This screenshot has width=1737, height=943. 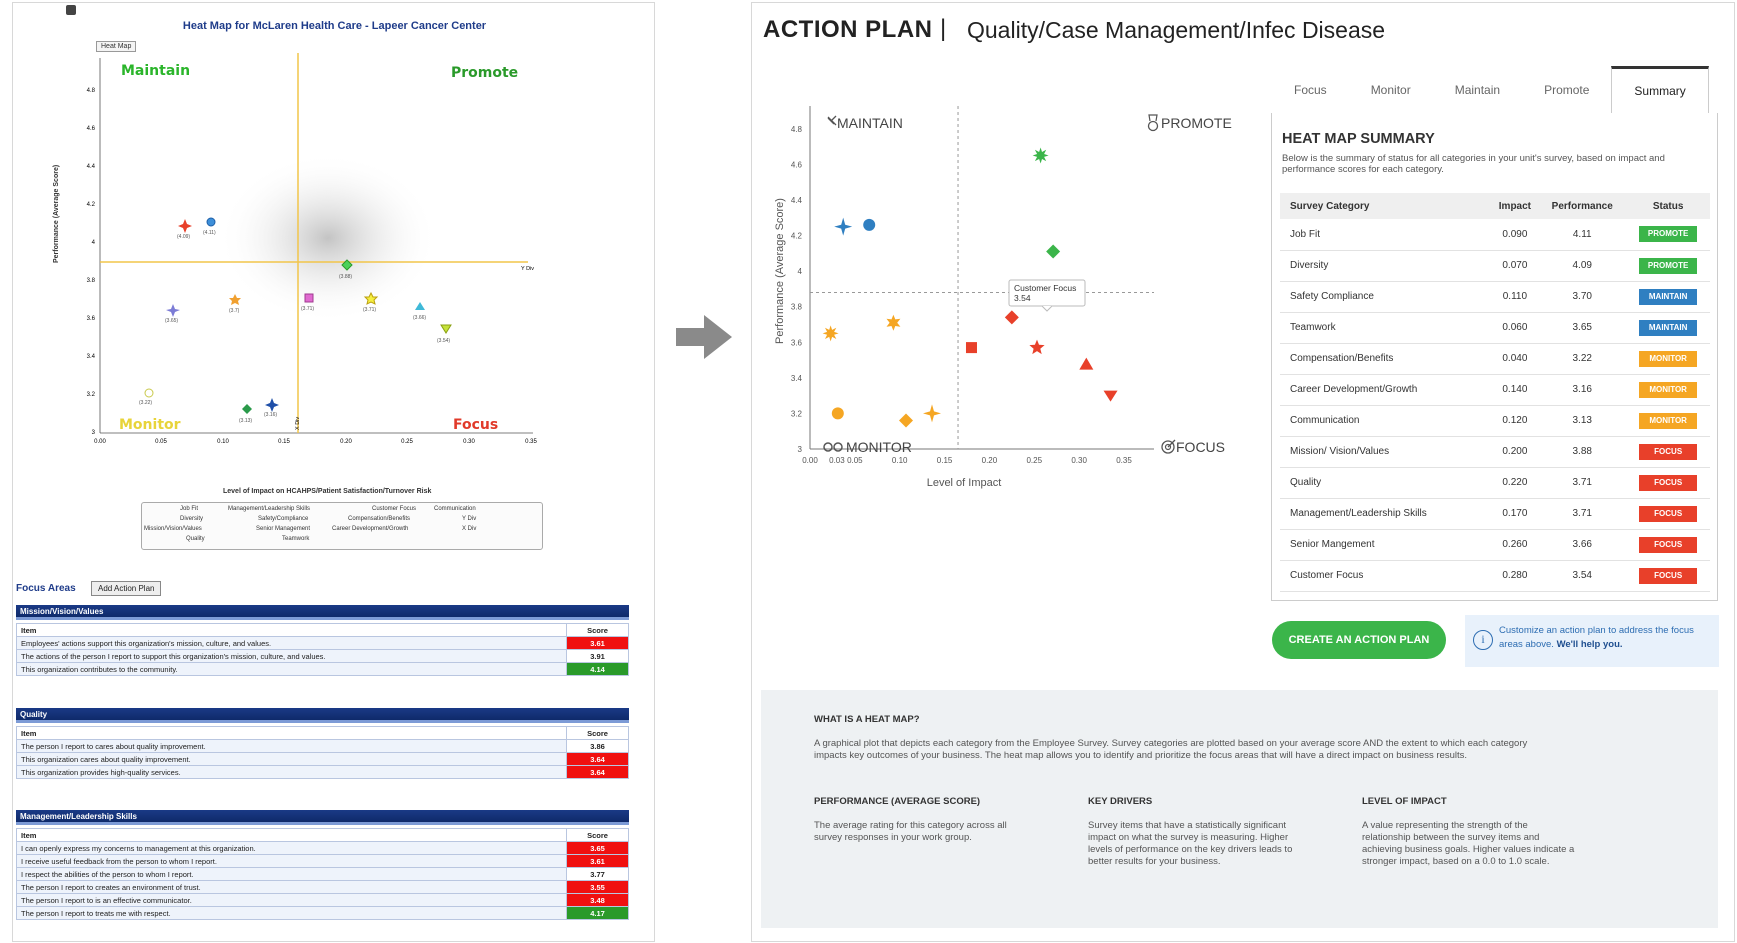 What do you see at coordinates (1404, 801) in the screenshot?
I see `level-of-impact-title: LEVEL OF IMPACT` at bounding box center [1404, 801].